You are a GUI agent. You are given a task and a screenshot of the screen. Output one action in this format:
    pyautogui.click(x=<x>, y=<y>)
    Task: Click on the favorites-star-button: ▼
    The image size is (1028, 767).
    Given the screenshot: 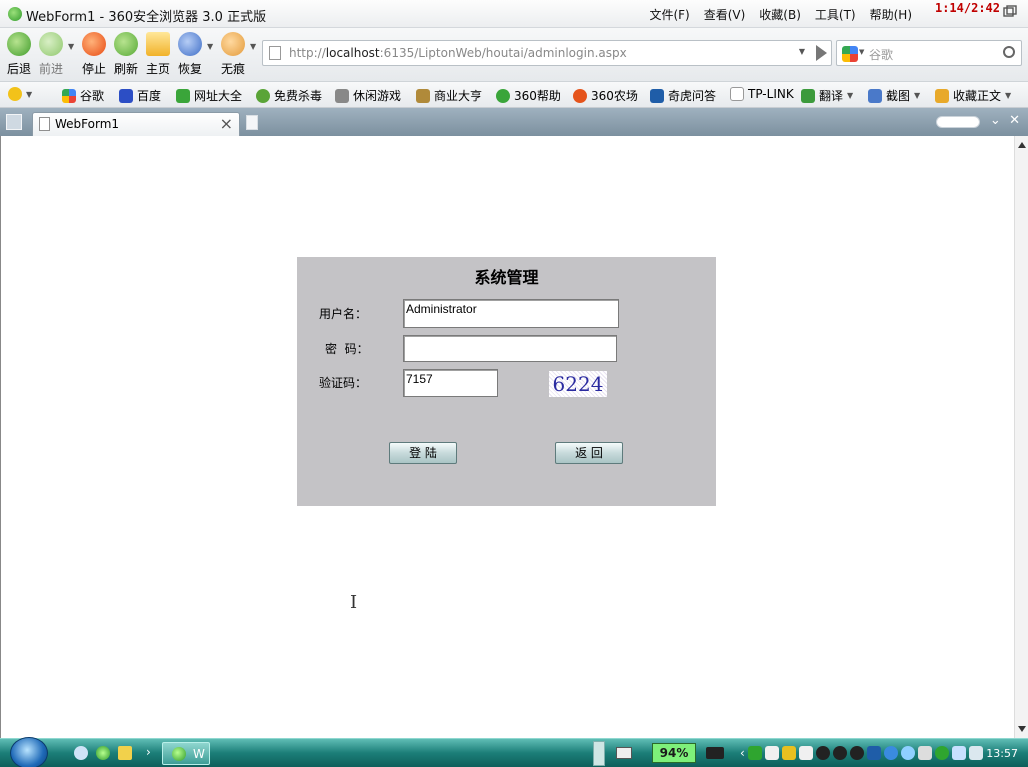 What is the action you would take?
    pyautogui.click(x=20, y=94)
    